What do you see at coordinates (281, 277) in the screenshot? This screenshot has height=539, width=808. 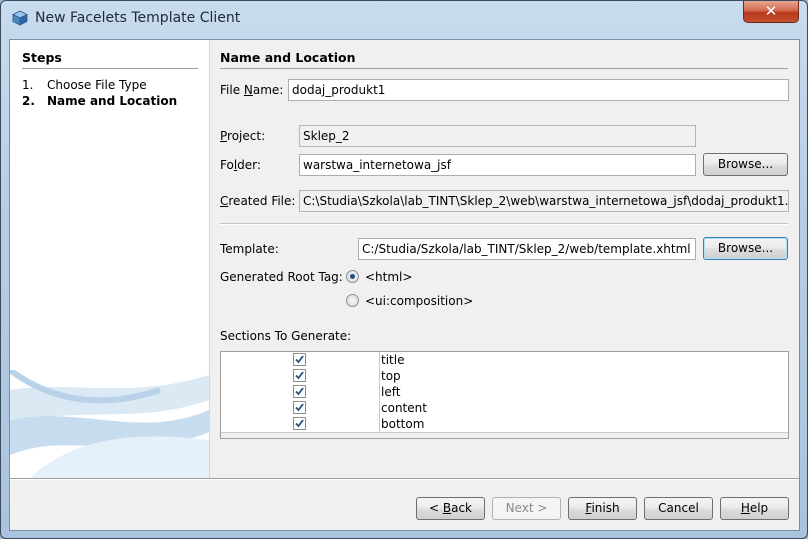 I see `root-tag-label: Generated Root Tag:` at bounding box center [281, 277].